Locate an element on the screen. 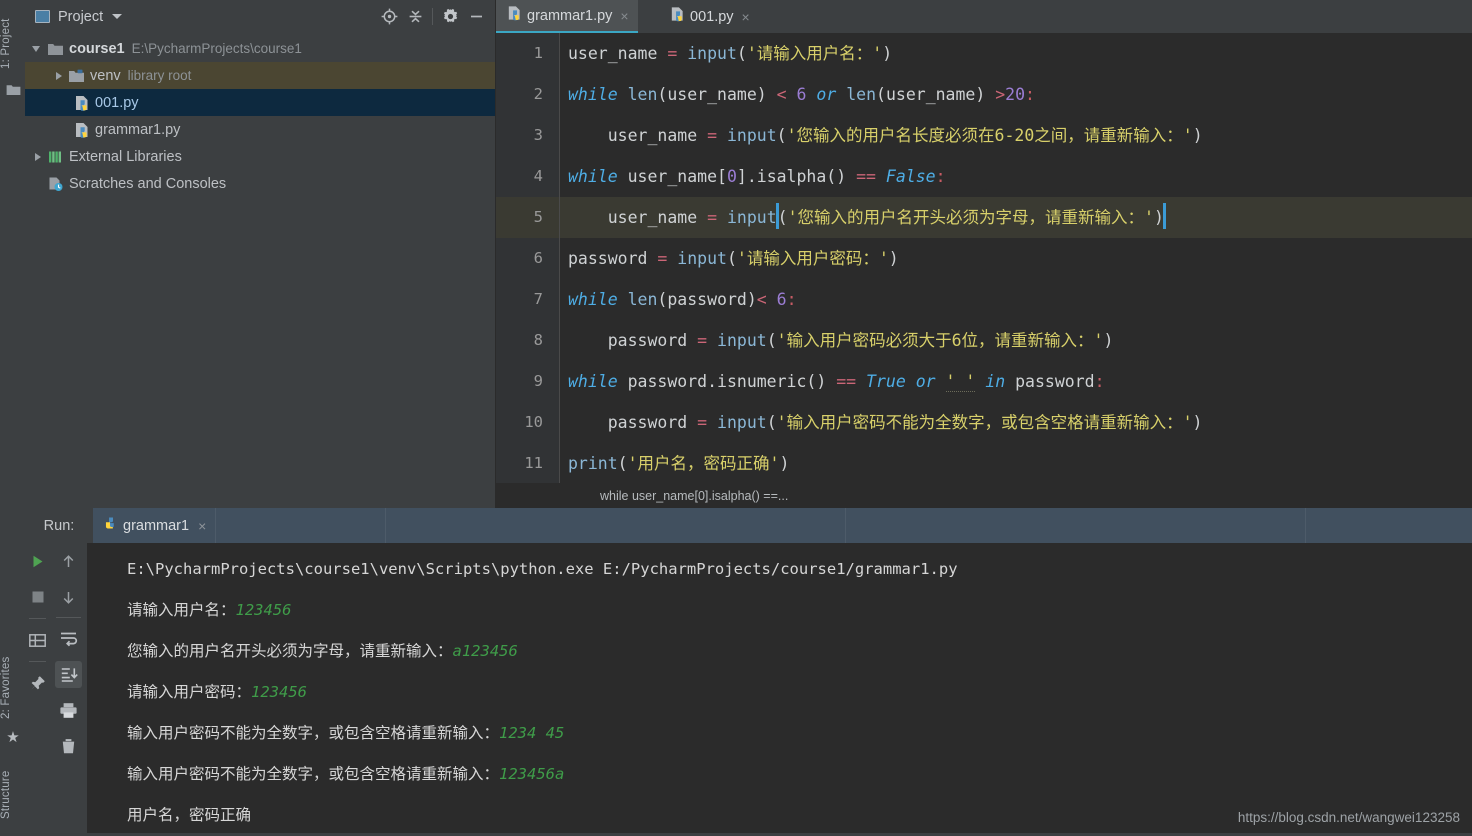 The width and height of the screenshot is (1472, 836). token-operator: == is located at coordinates (846, 381).